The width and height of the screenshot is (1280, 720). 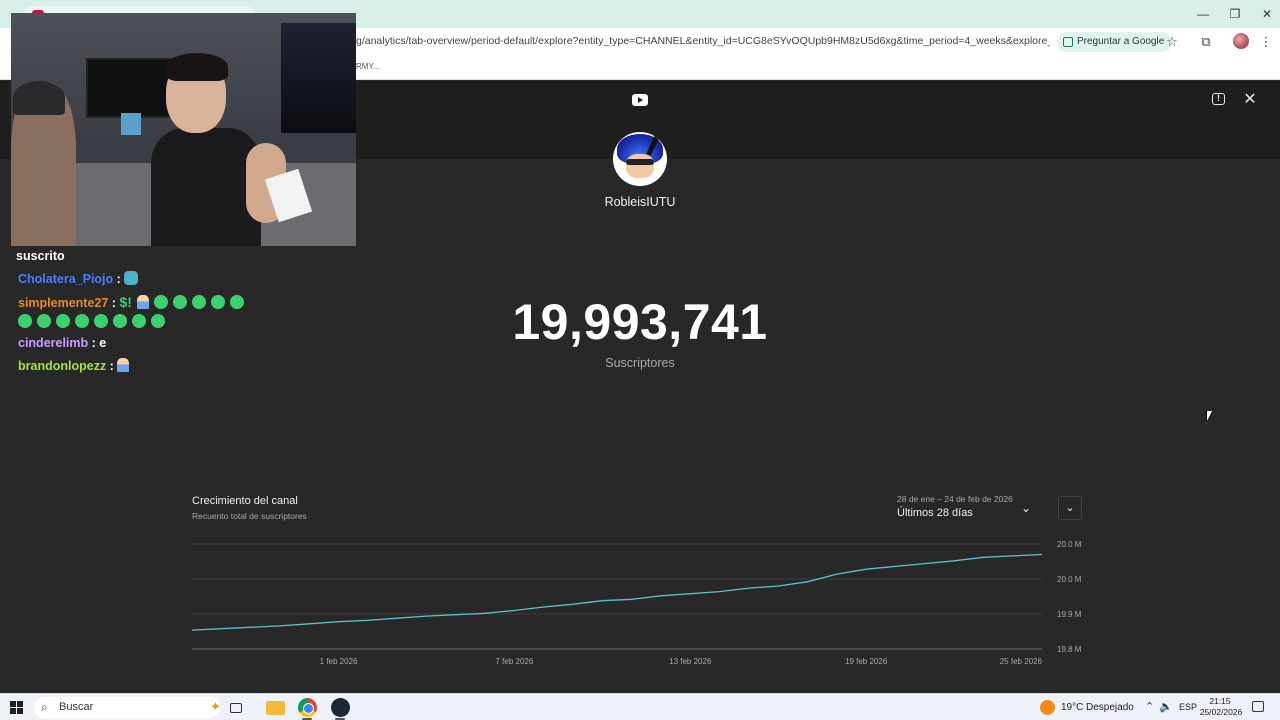 What do you see at coordinates (131, 278) in the screenshot?
I see `robot-emote-icon` at bounding box center [131, 278].